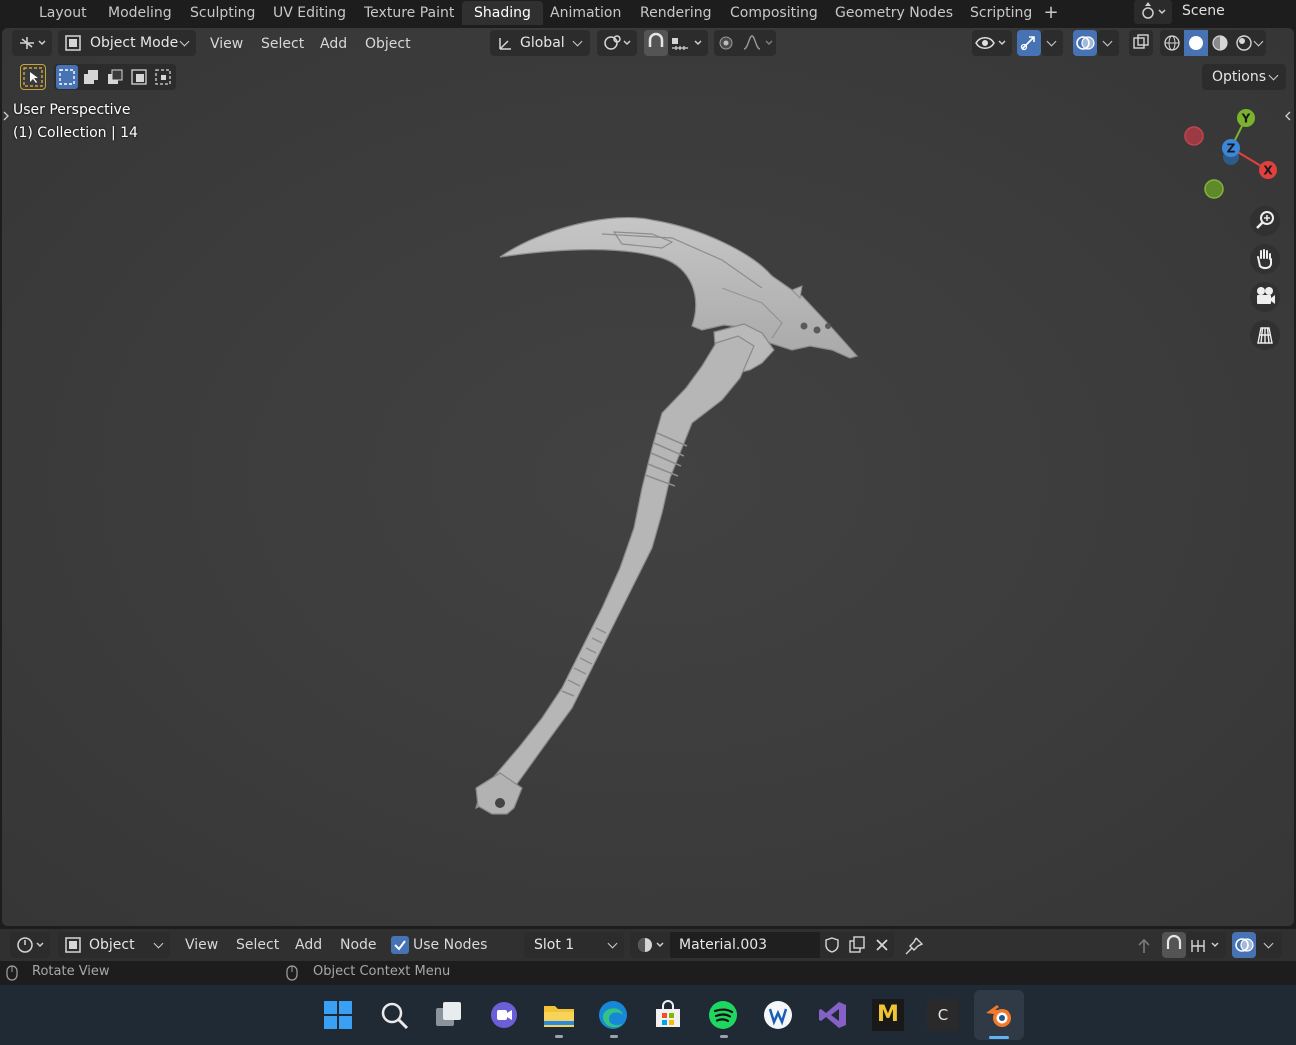  I want to click on node-editor-type-button, so click(30, 945).